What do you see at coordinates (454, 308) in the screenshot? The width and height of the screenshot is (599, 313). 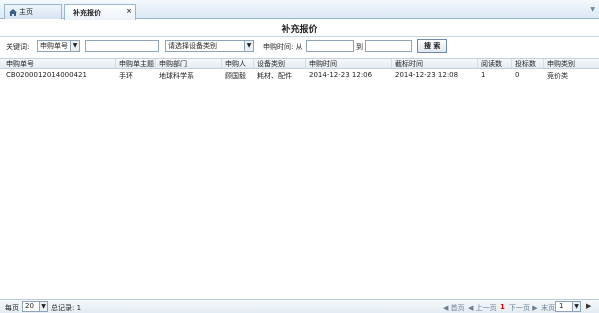 I see `first-page-link: ◀ 首页` at bounding box center [454, 308].